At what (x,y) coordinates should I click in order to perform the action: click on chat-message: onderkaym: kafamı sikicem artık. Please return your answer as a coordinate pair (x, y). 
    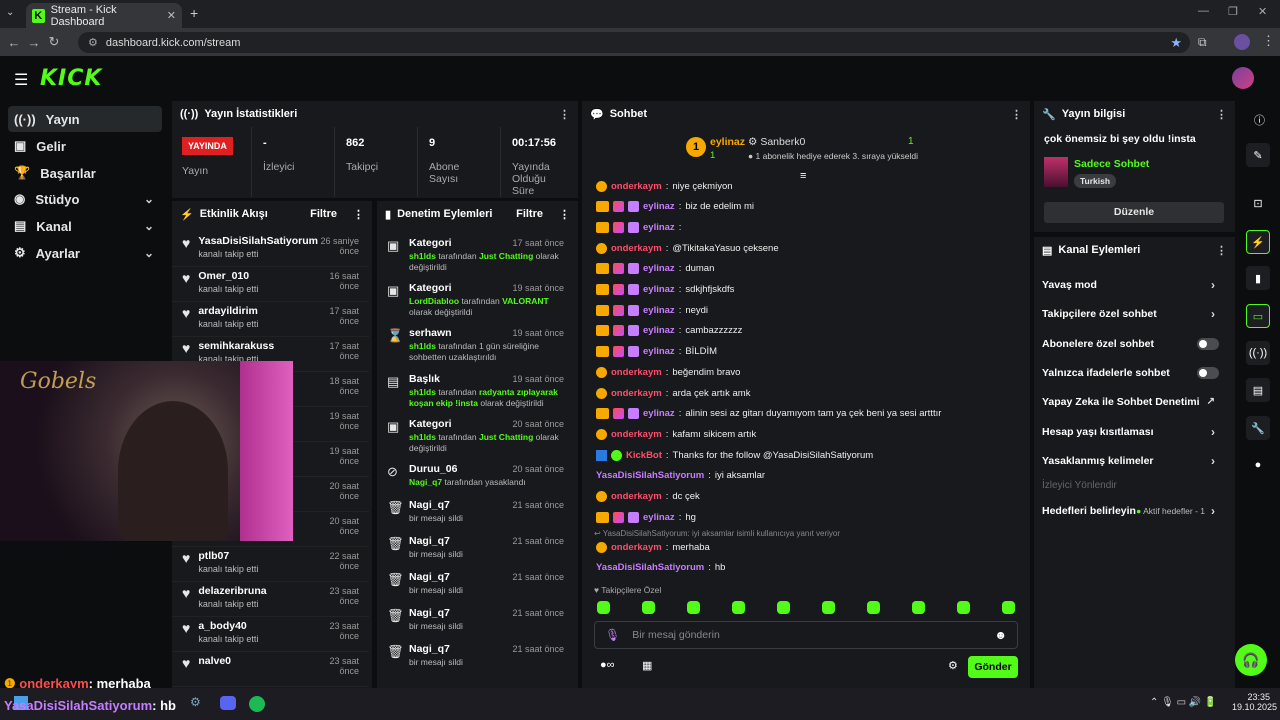
    Looking at the image, I should click on (676, 434).